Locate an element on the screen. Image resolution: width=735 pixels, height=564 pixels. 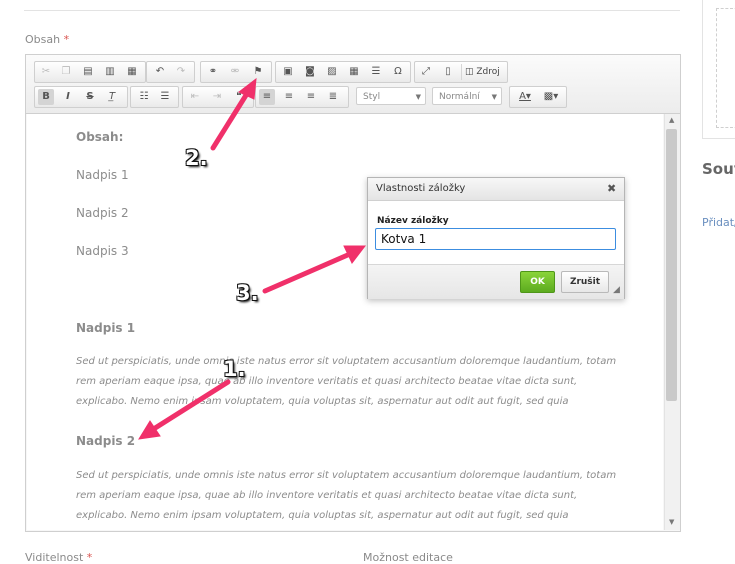
table-icon: ▦ is located at coordinates (354, 72).